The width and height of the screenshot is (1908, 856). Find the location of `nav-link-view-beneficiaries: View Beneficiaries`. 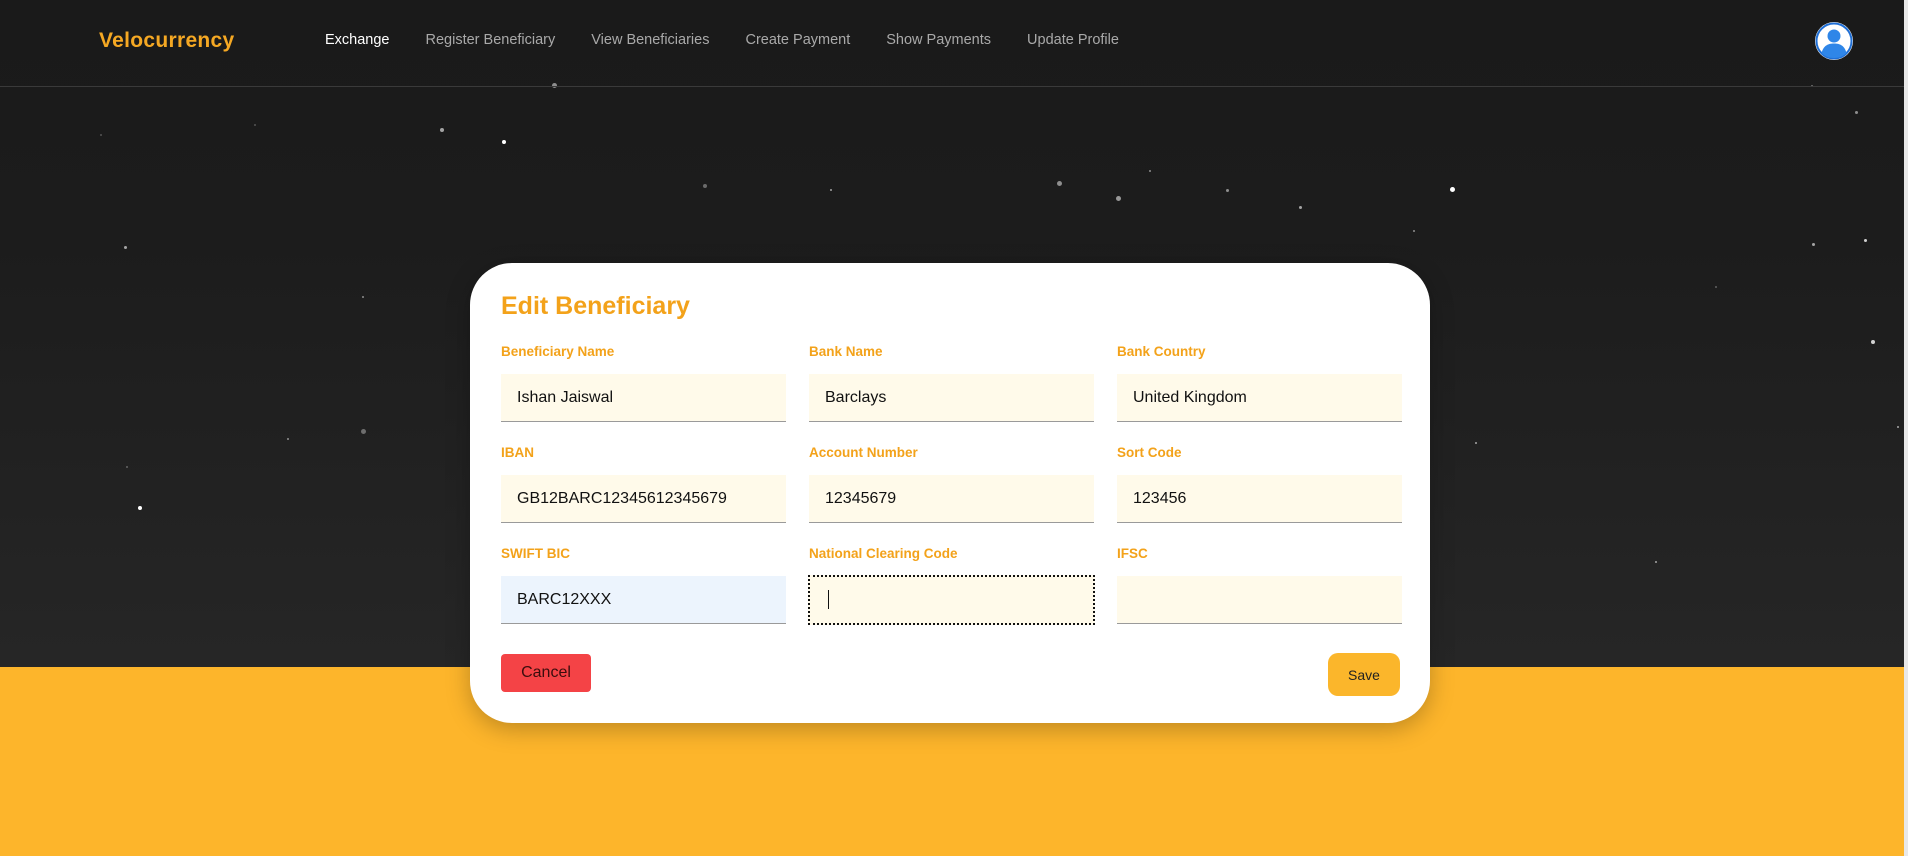

nav-link-view-beneficiaries: View Beneficiaries is located at coordinates (650, 40).